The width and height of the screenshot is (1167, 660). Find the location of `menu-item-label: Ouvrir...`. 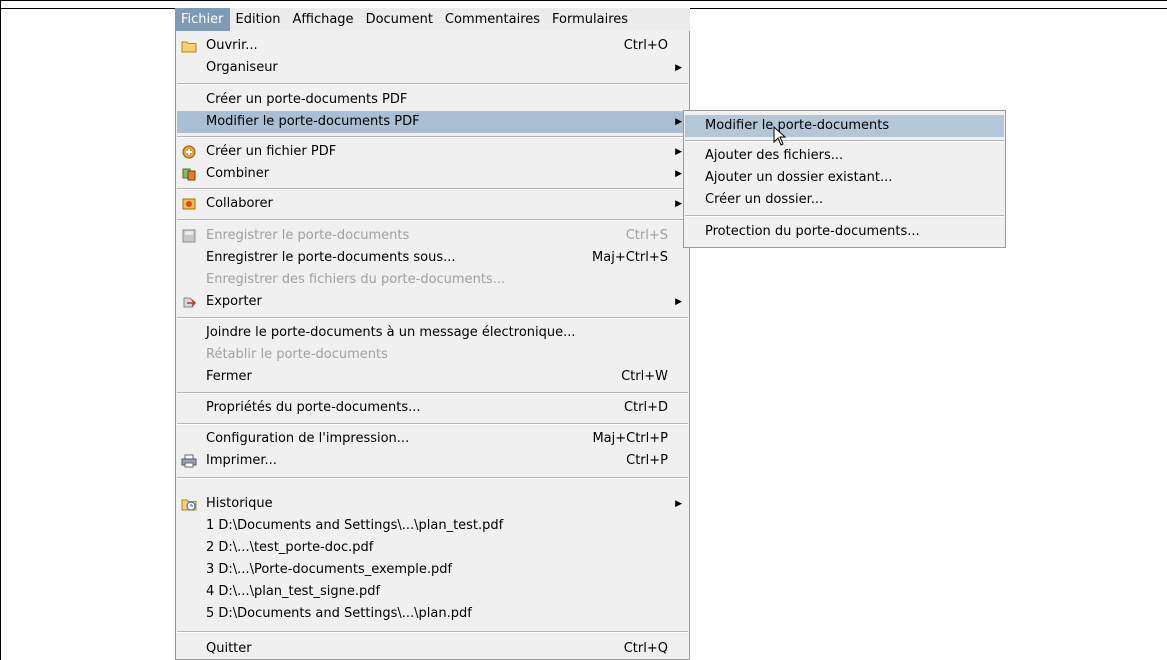

menu-item-label: Ouvrir... is located at coordinates (232, 45).